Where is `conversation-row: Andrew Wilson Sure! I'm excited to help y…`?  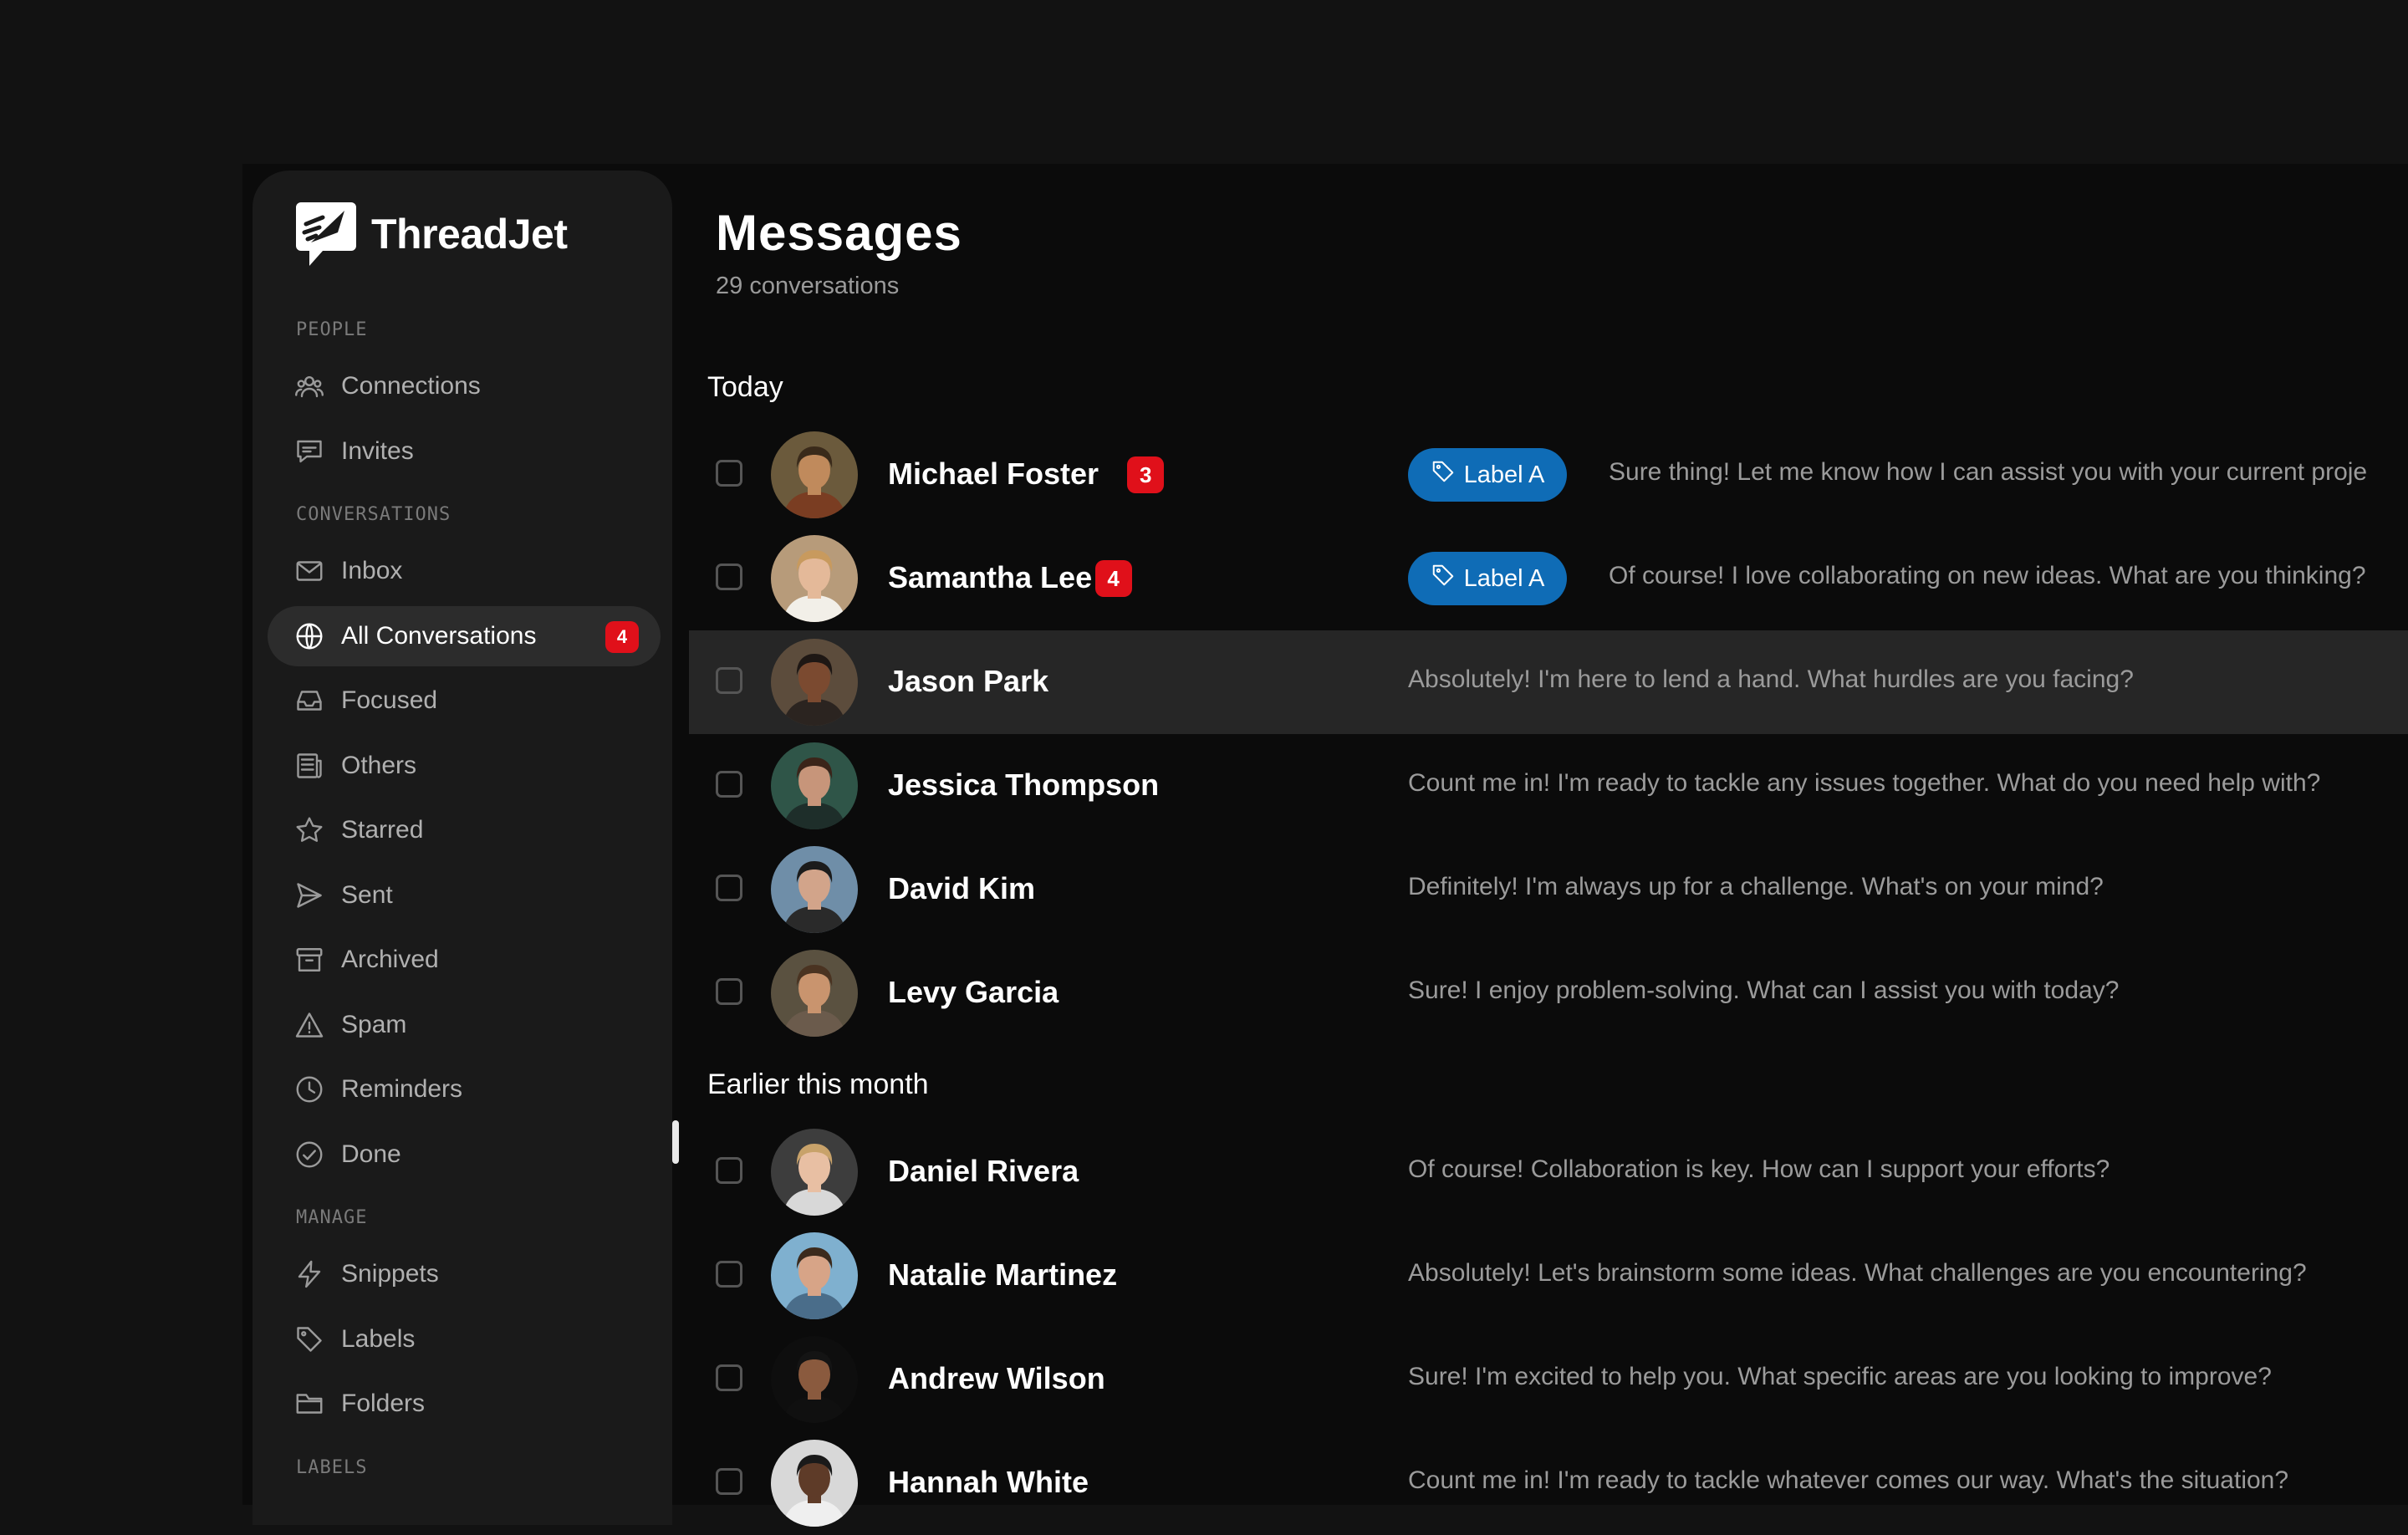
conversation-row: Andrew Wilson Sure! I'm excited to help y… is located at coordinates (1548, 1379).